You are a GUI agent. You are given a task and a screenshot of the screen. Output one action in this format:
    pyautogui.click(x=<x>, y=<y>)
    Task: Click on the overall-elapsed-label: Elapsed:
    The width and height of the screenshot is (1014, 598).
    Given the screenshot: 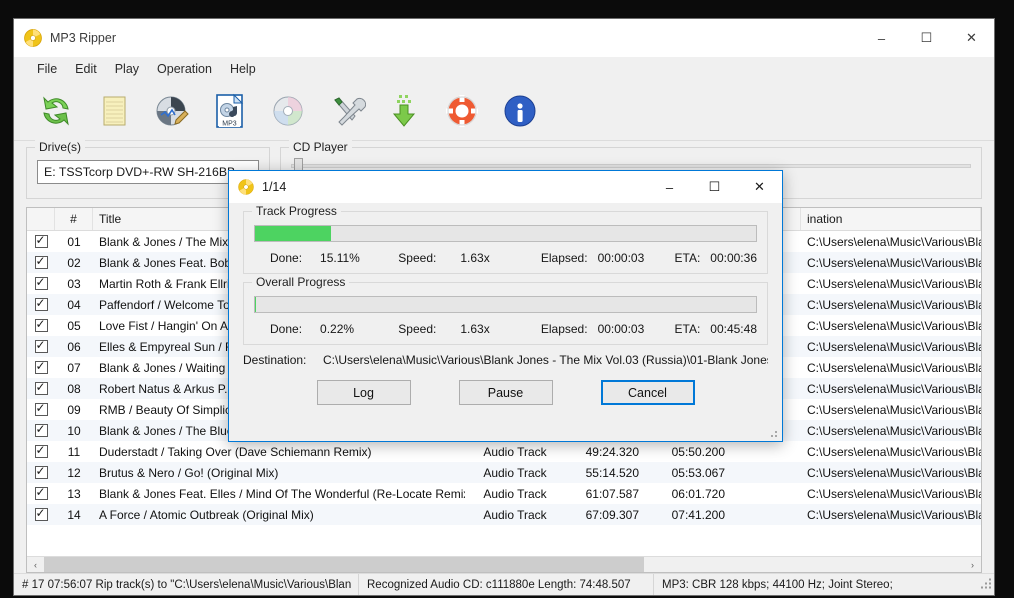 What is the action you would take?
    pyautogui.click(x=564, y=329)
    